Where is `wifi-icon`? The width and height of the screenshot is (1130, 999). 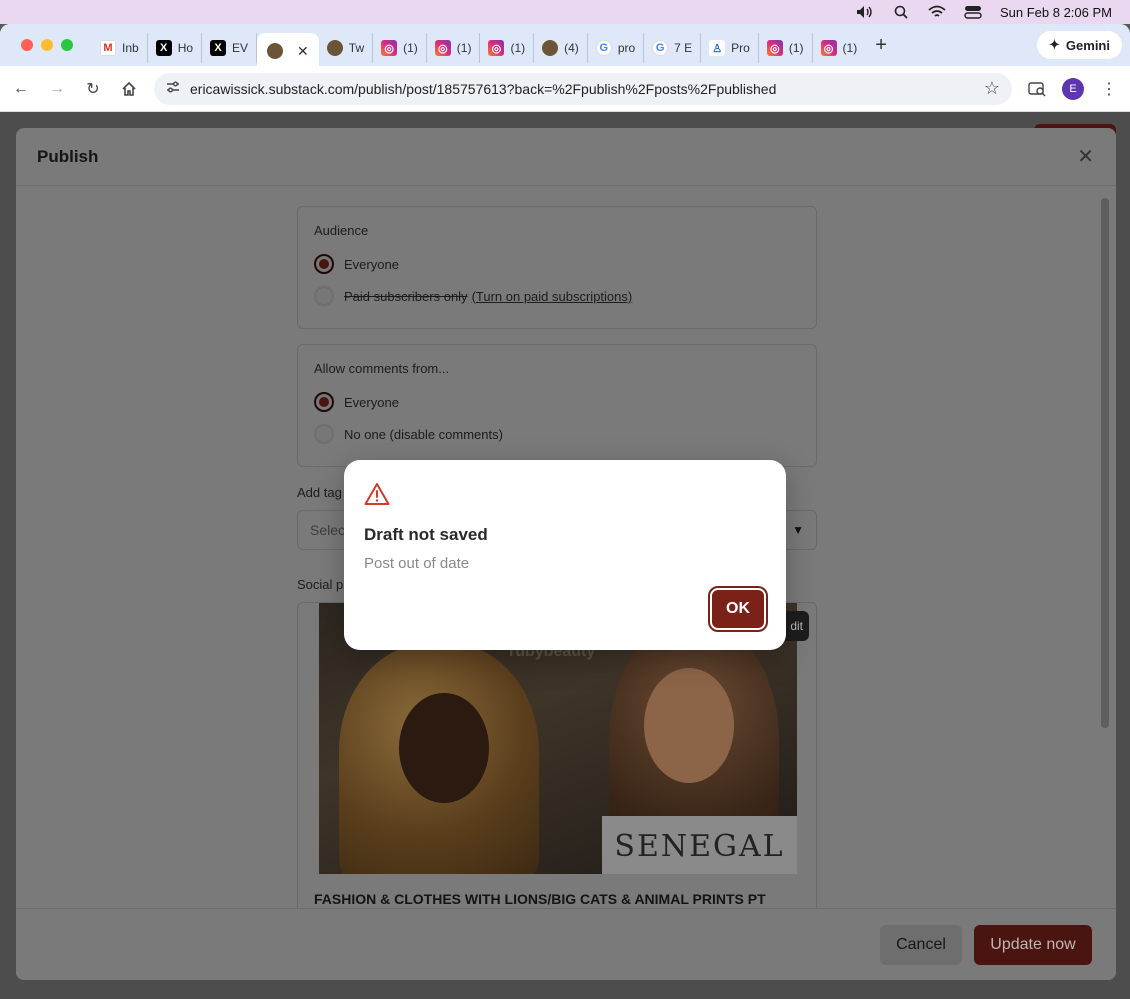
wifi-icon is located at coordinates (937, 12).